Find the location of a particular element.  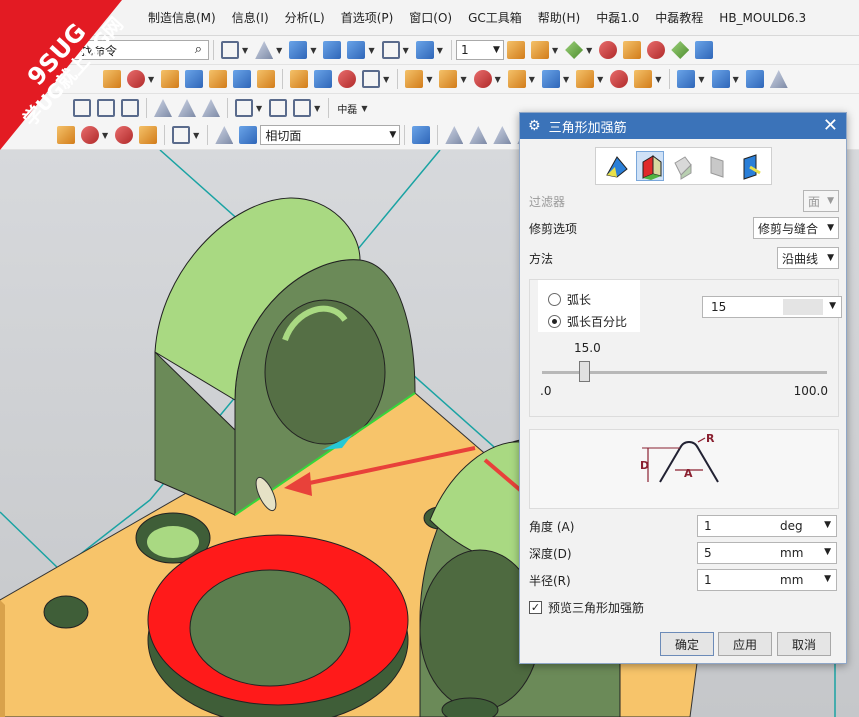

view-orient-icon is located at coordinates (356, 50).